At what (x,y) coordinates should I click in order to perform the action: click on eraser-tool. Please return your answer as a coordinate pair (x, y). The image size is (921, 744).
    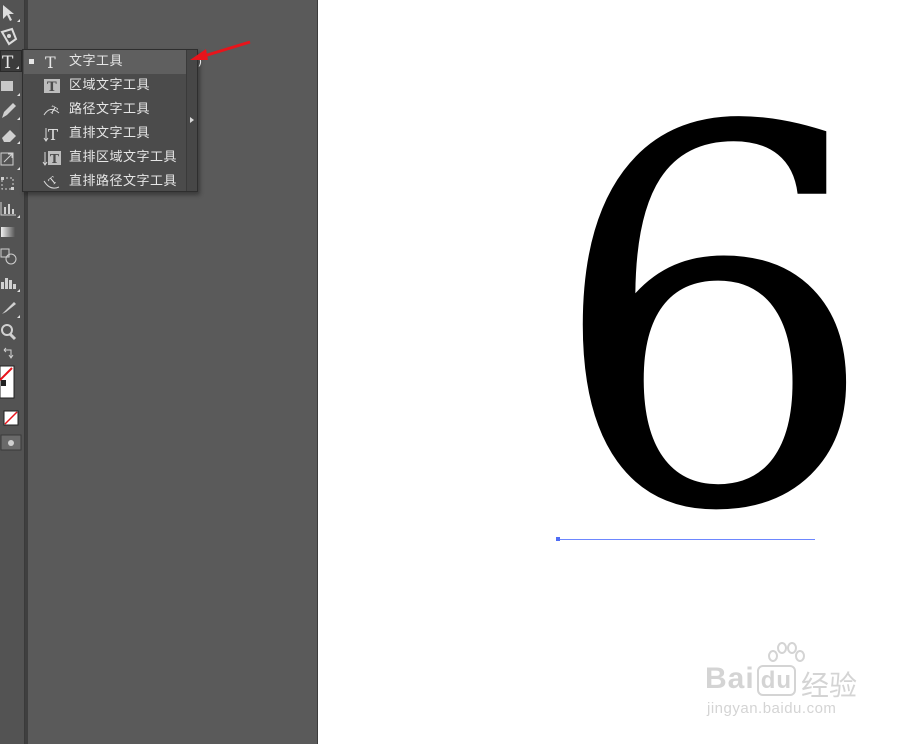
    Looking at the image, I should click on (11, 135).